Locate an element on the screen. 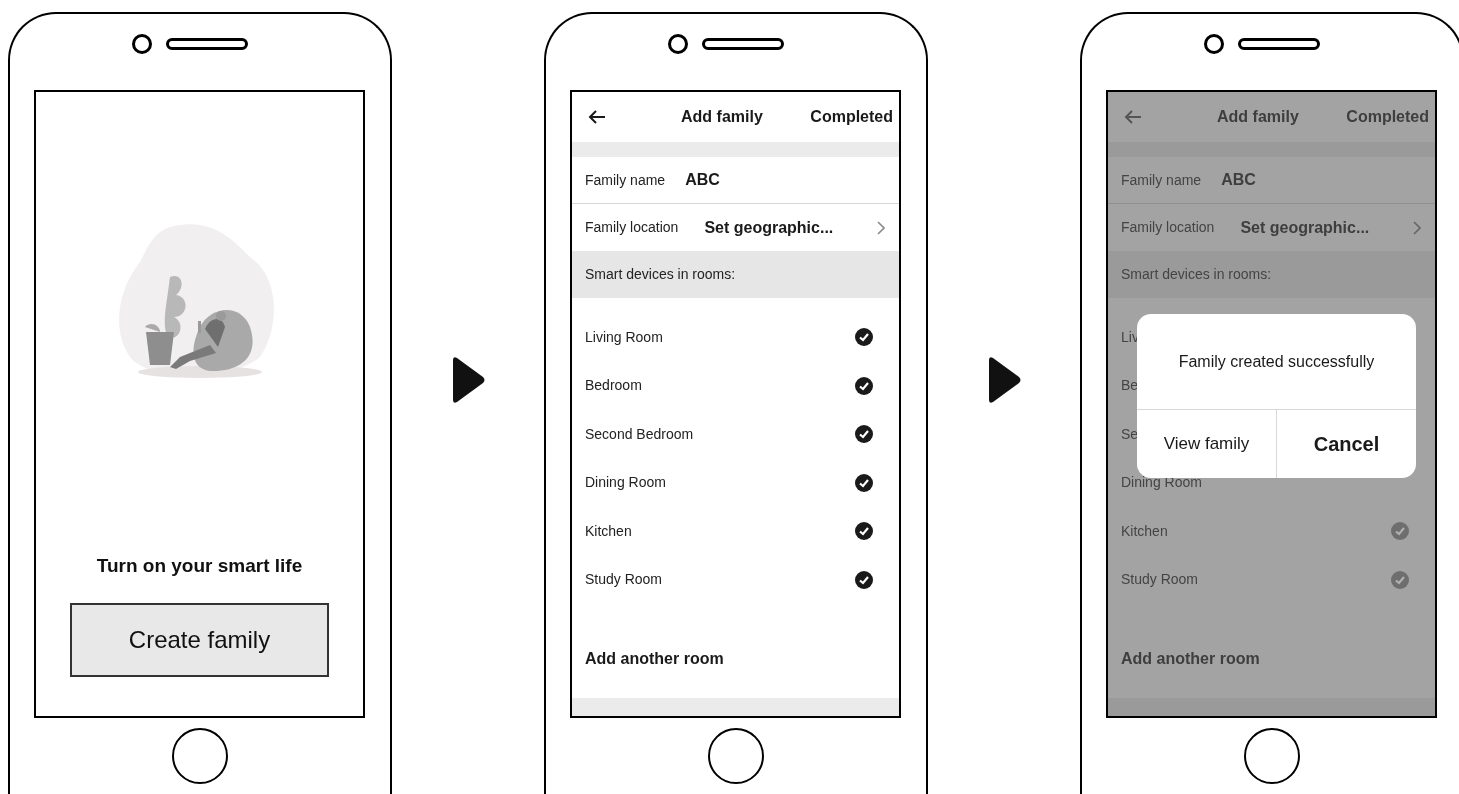  chevron-right-icon is located at coordinates (881, 227).